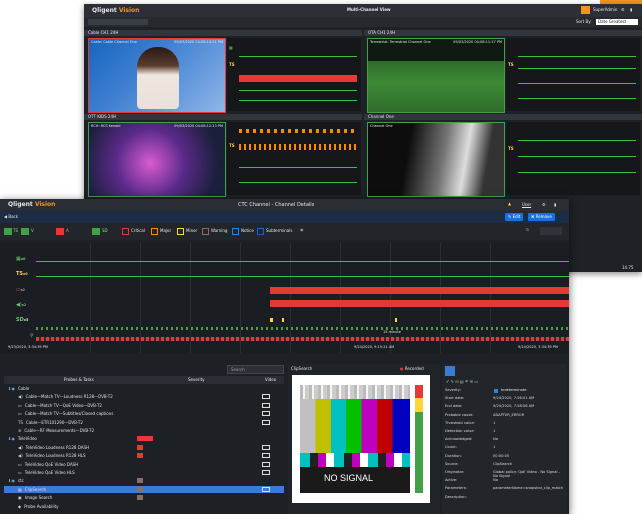 The width and height of the screenshot is (642, 514). I want to click on warning-icon, so click(585, 10).